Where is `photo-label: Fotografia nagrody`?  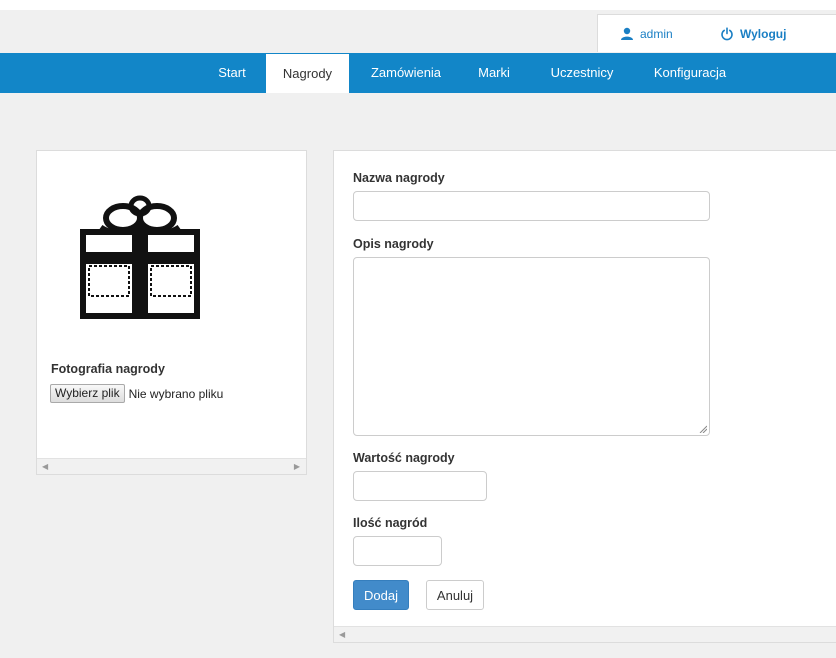
photo-label: Fotografia nagrody is located at coordinates (108, 369).